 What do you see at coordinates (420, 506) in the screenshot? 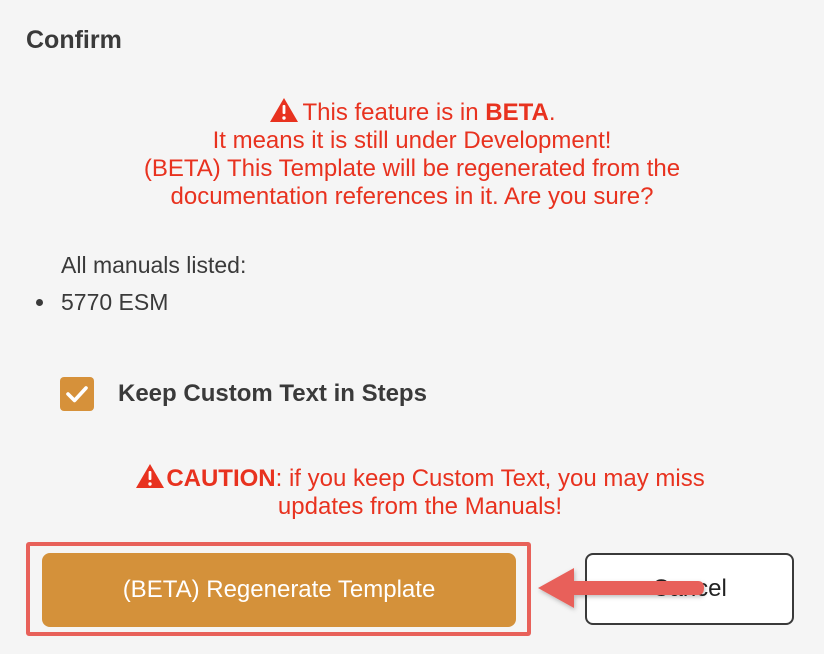
I see `caution-line-2: updates from the Manuals!` at bounding box center [420, 506].